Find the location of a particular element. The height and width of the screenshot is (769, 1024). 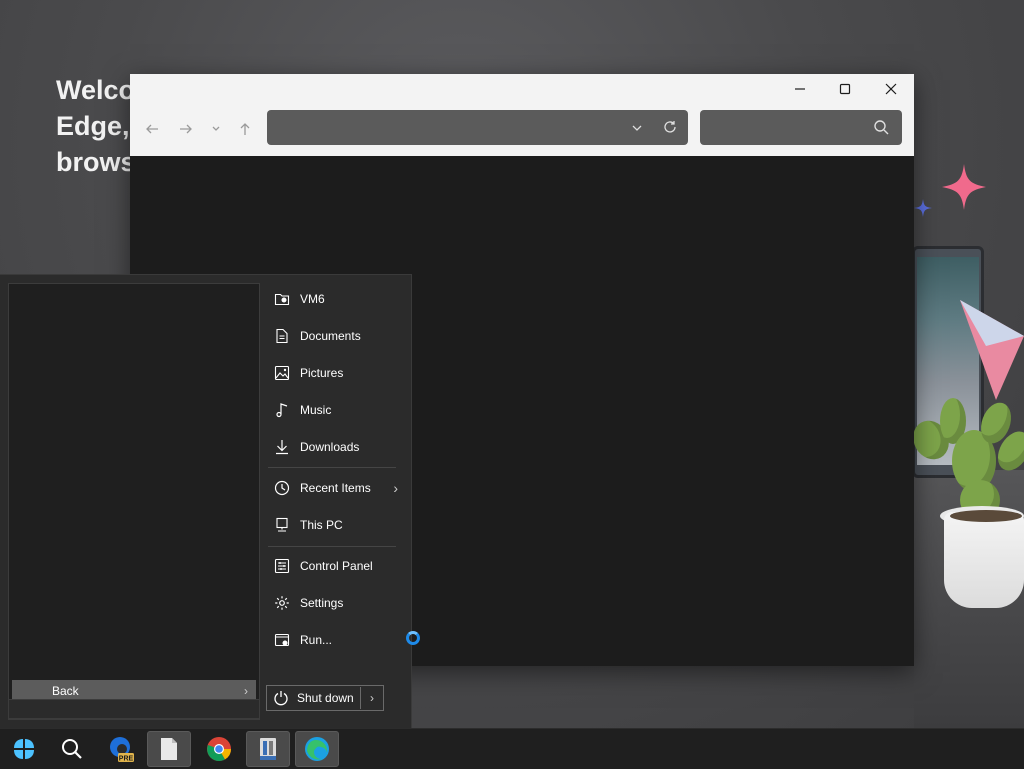

minimize-button is located at coordinates (800, 89).